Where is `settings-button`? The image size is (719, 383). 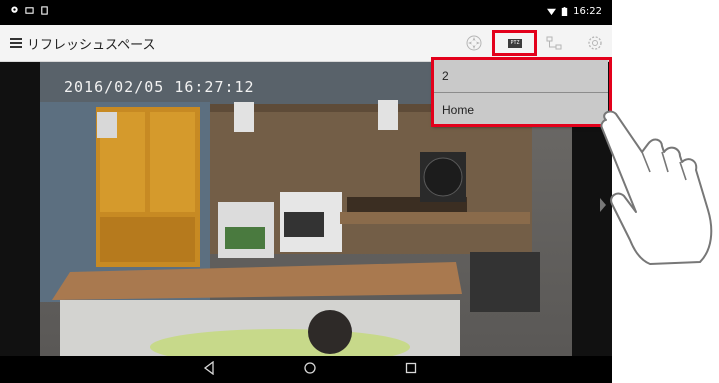
settings-button is located at coordinates (595, 43).